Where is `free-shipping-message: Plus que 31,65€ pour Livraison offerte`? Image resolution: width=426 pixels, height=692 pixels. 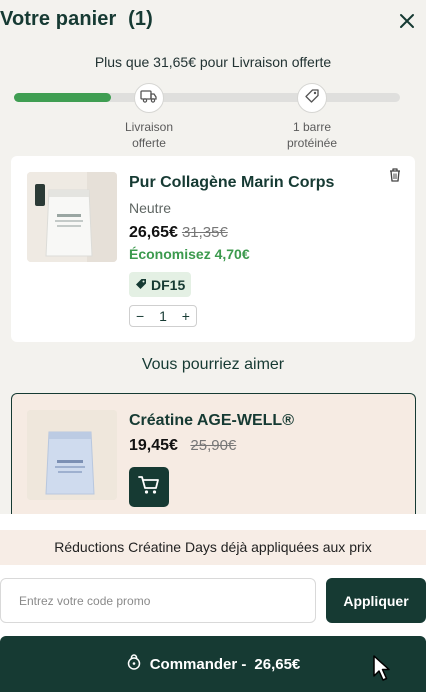
free-shipping-message: Plus que 31,65€ pour Livraison offerte is located at coordinates (213, 62).